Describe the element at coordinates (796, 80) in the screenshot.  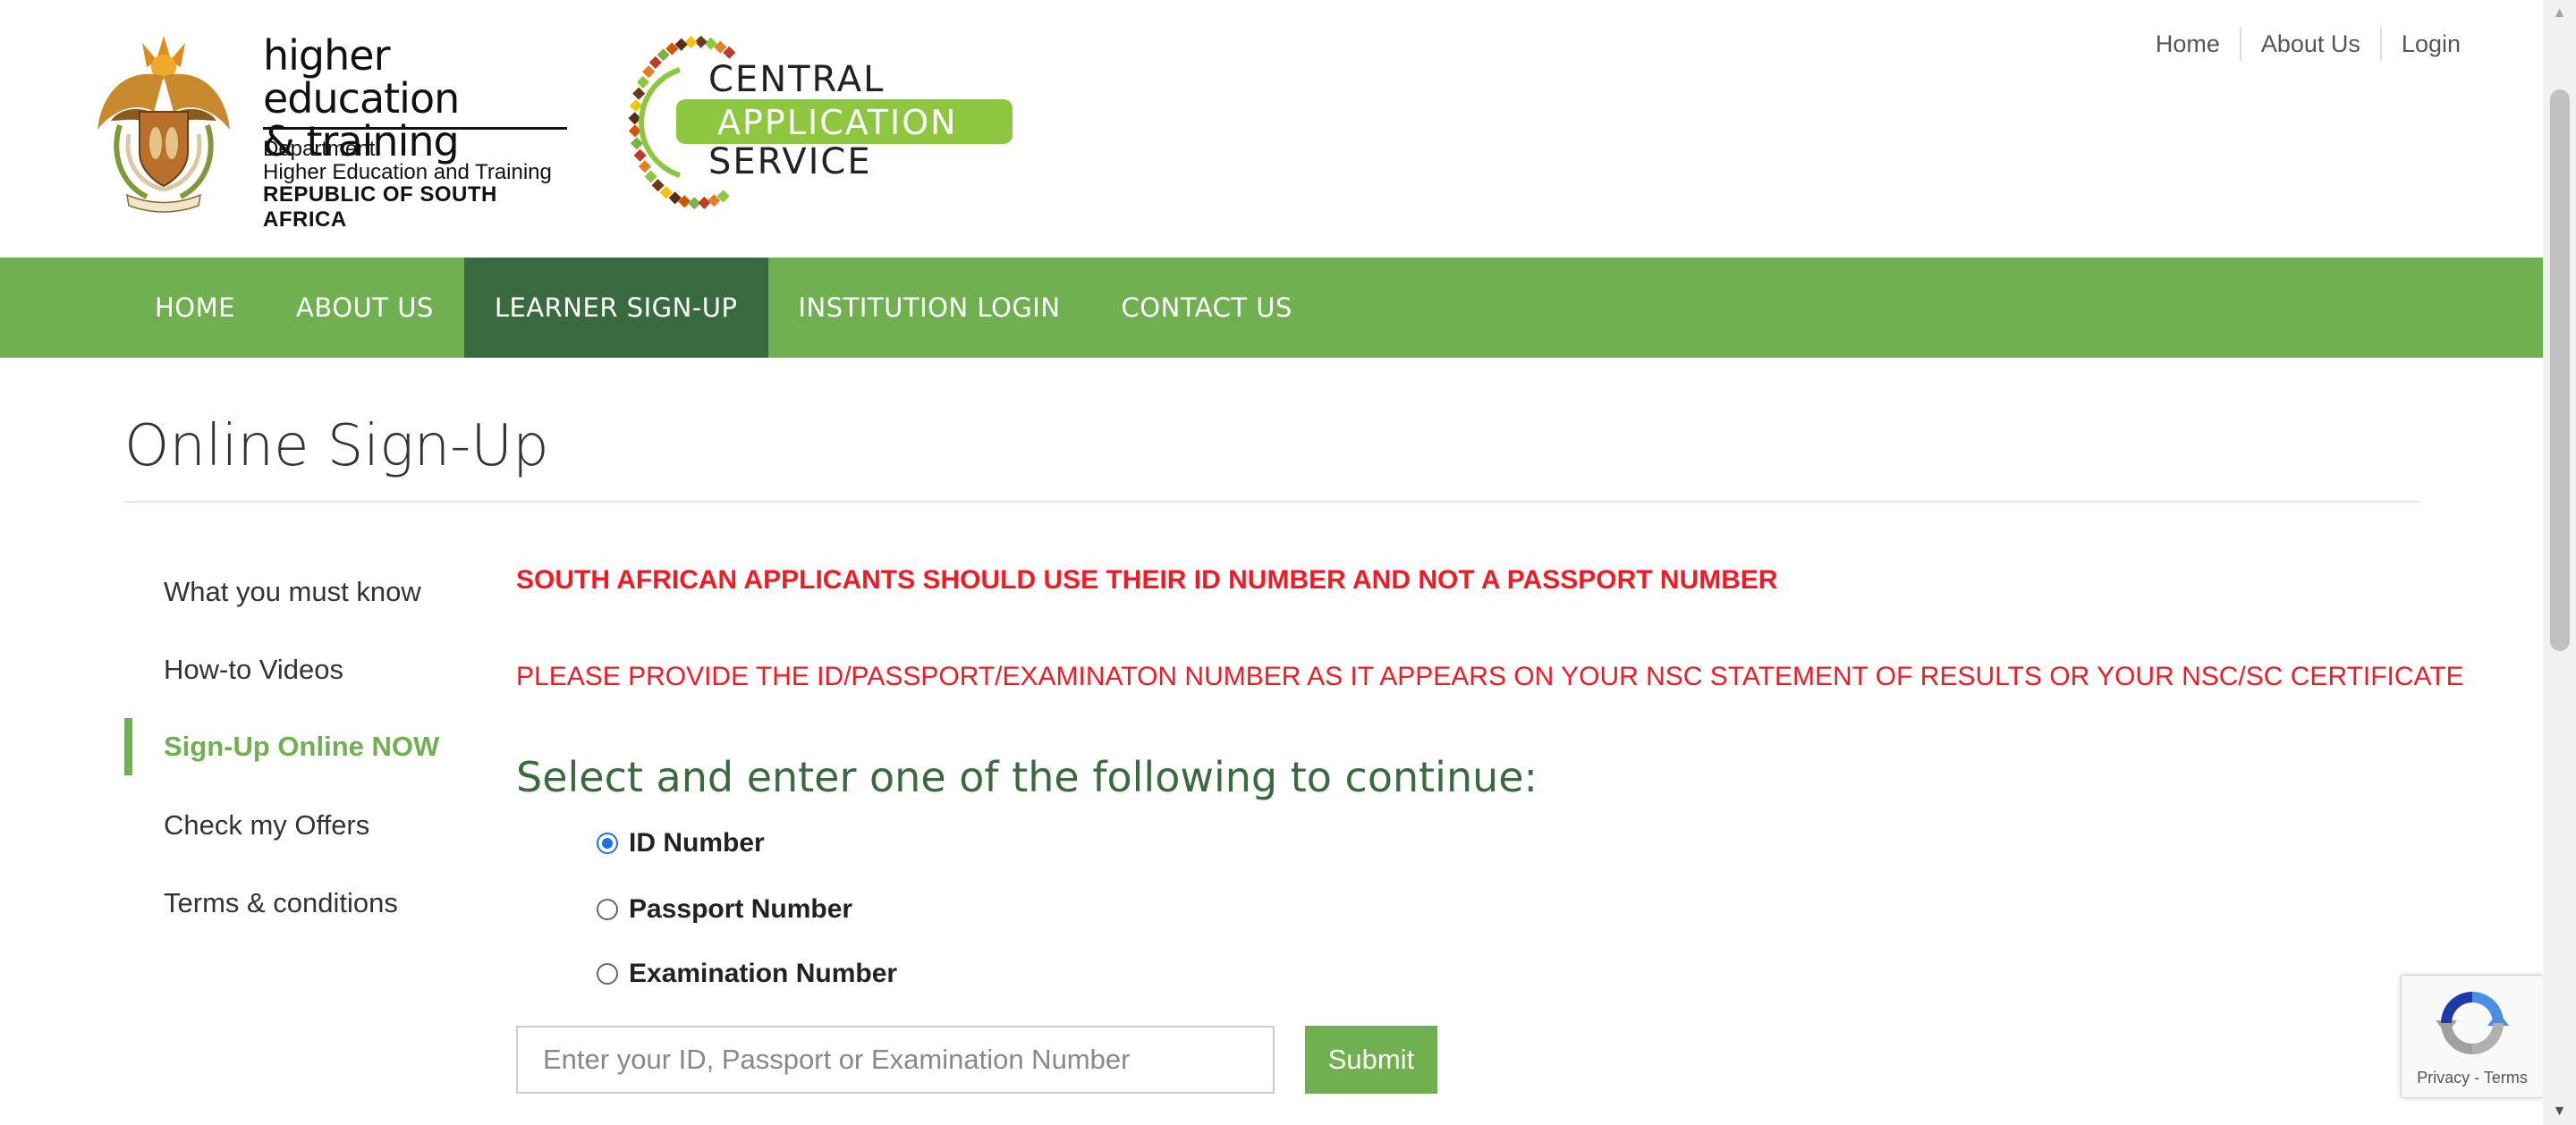
I see `cas-logo-line1: CENTRAL` at that location.